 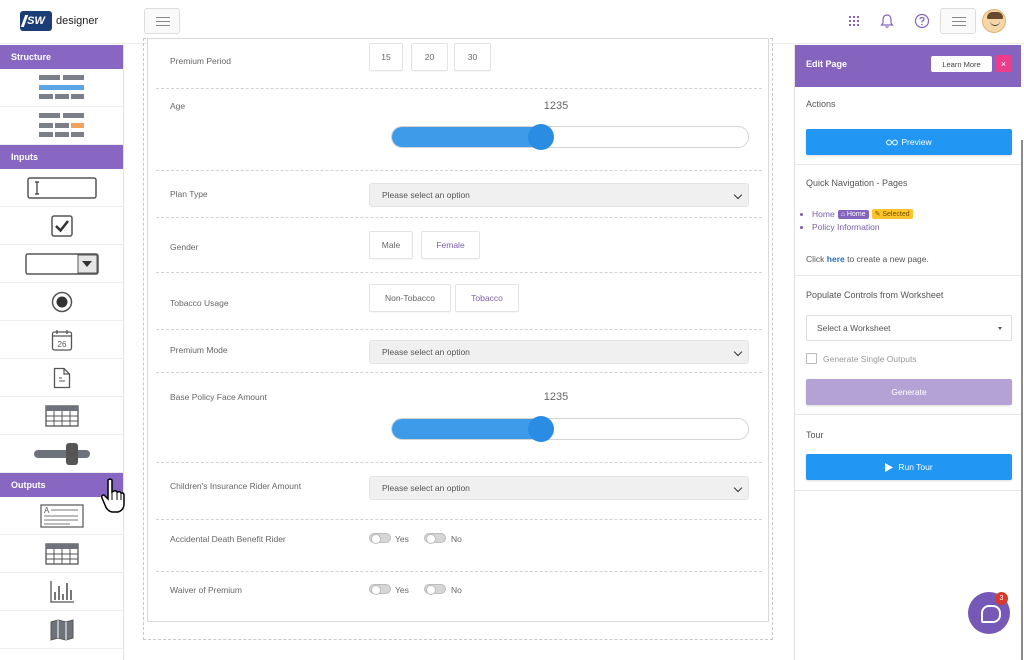 I want to click on toolbox-section-structure: Structure, so click(x=61, y=57).